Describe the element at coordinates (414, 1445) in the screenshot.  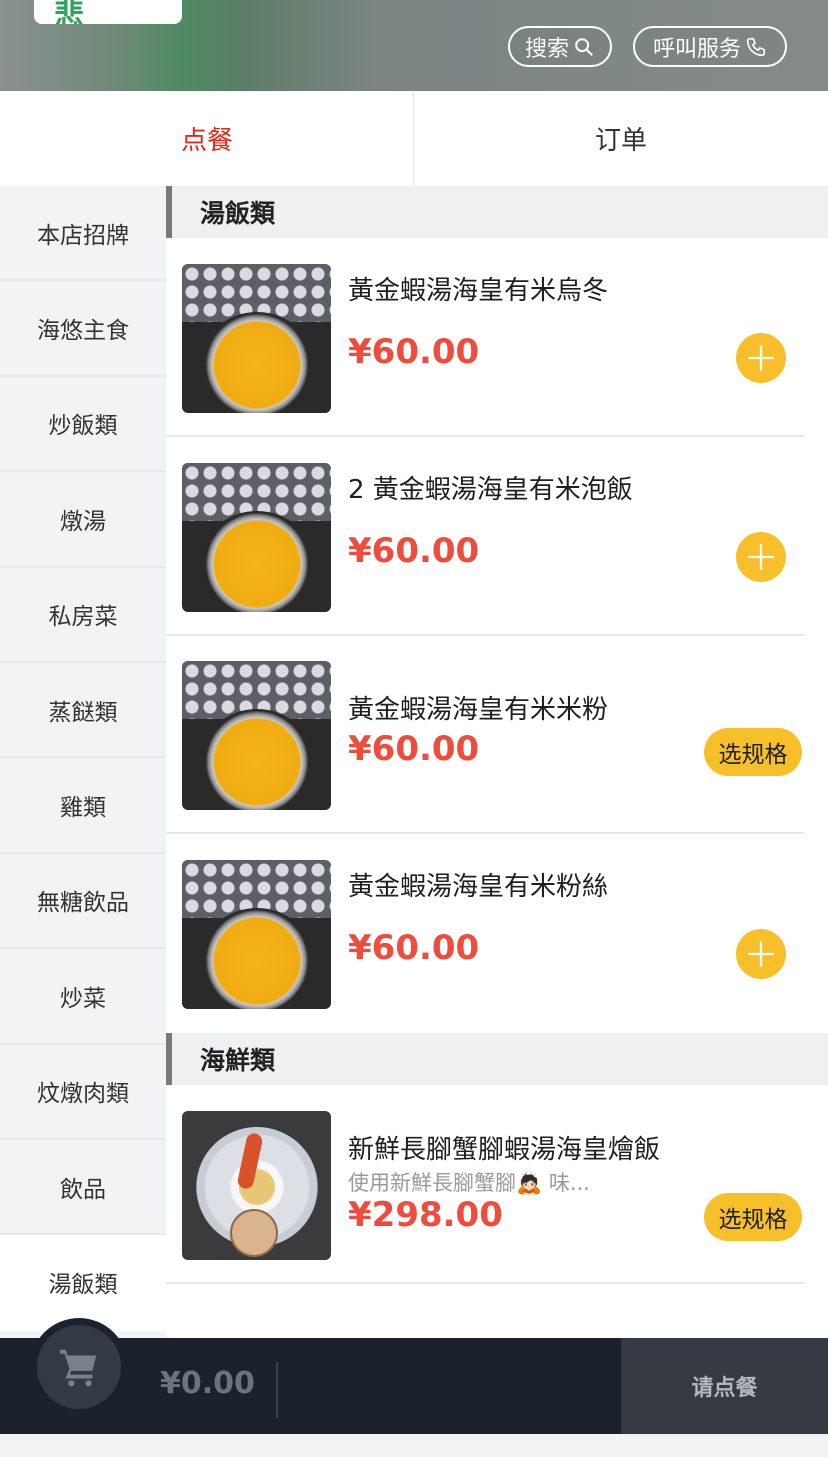
I see `bottom-safe-area` at that location.